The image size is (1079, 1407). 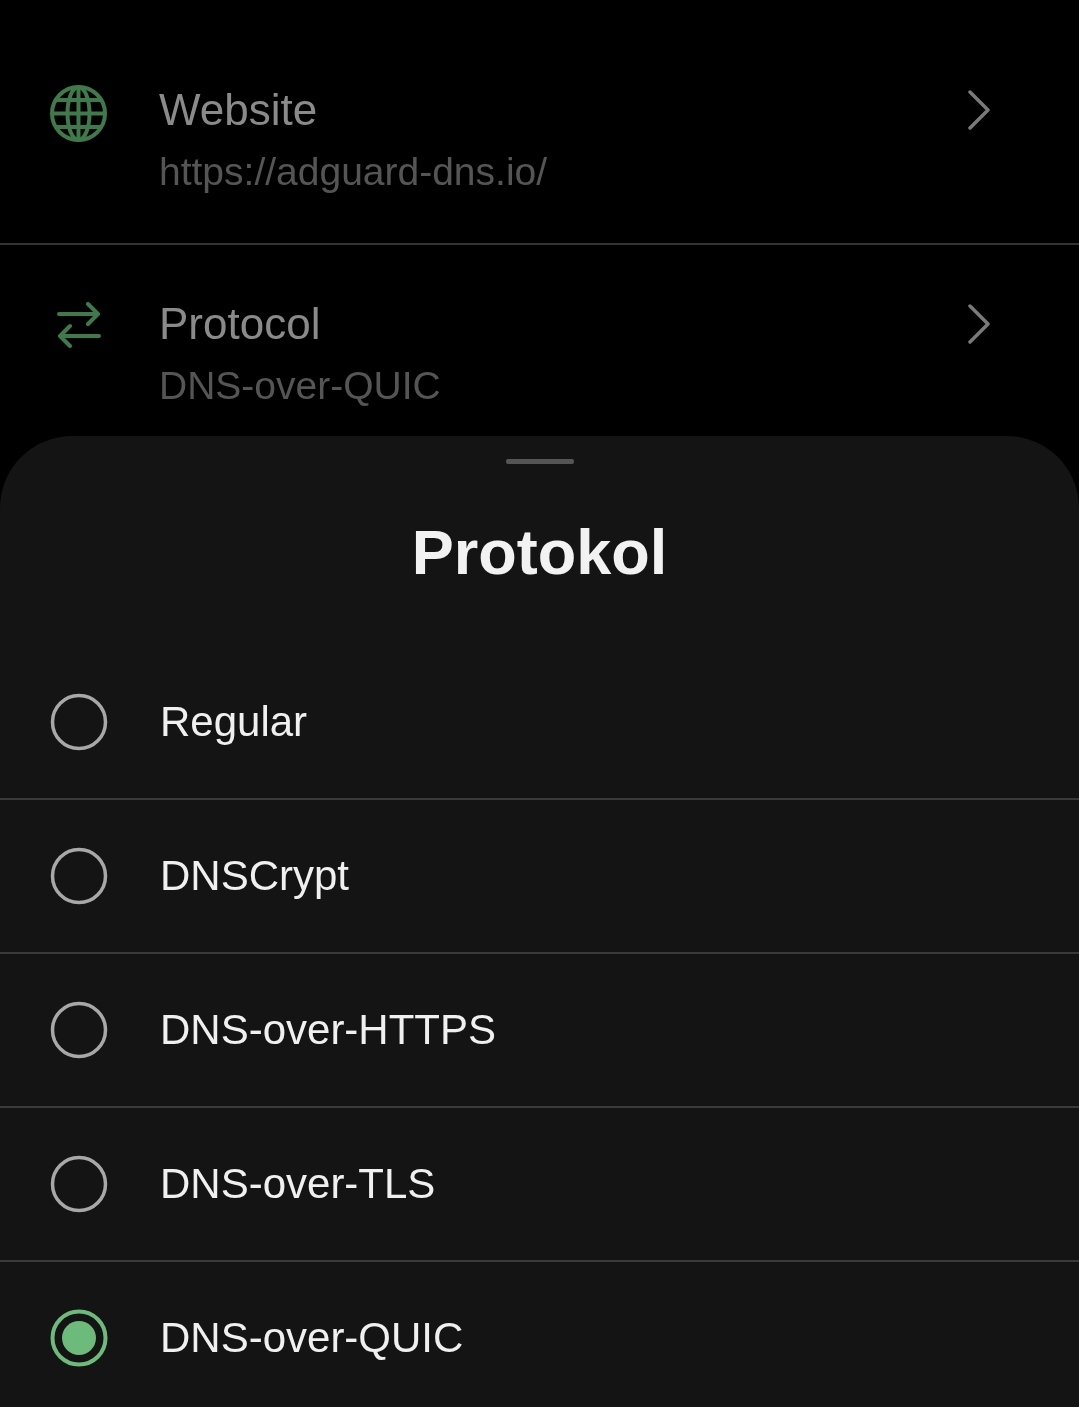 What do you see at coordinates (328, 1030) in the screenshot?
I see `option-label: DNS-over-HTTPS` at bounding box center [328, 1030].